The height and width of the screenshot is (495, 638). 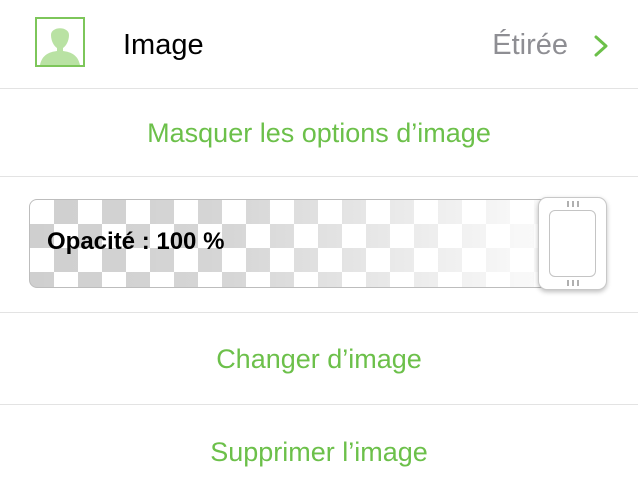 I want to click on delete-image-label: Supprimer l’image, so click(x=319, y=452).